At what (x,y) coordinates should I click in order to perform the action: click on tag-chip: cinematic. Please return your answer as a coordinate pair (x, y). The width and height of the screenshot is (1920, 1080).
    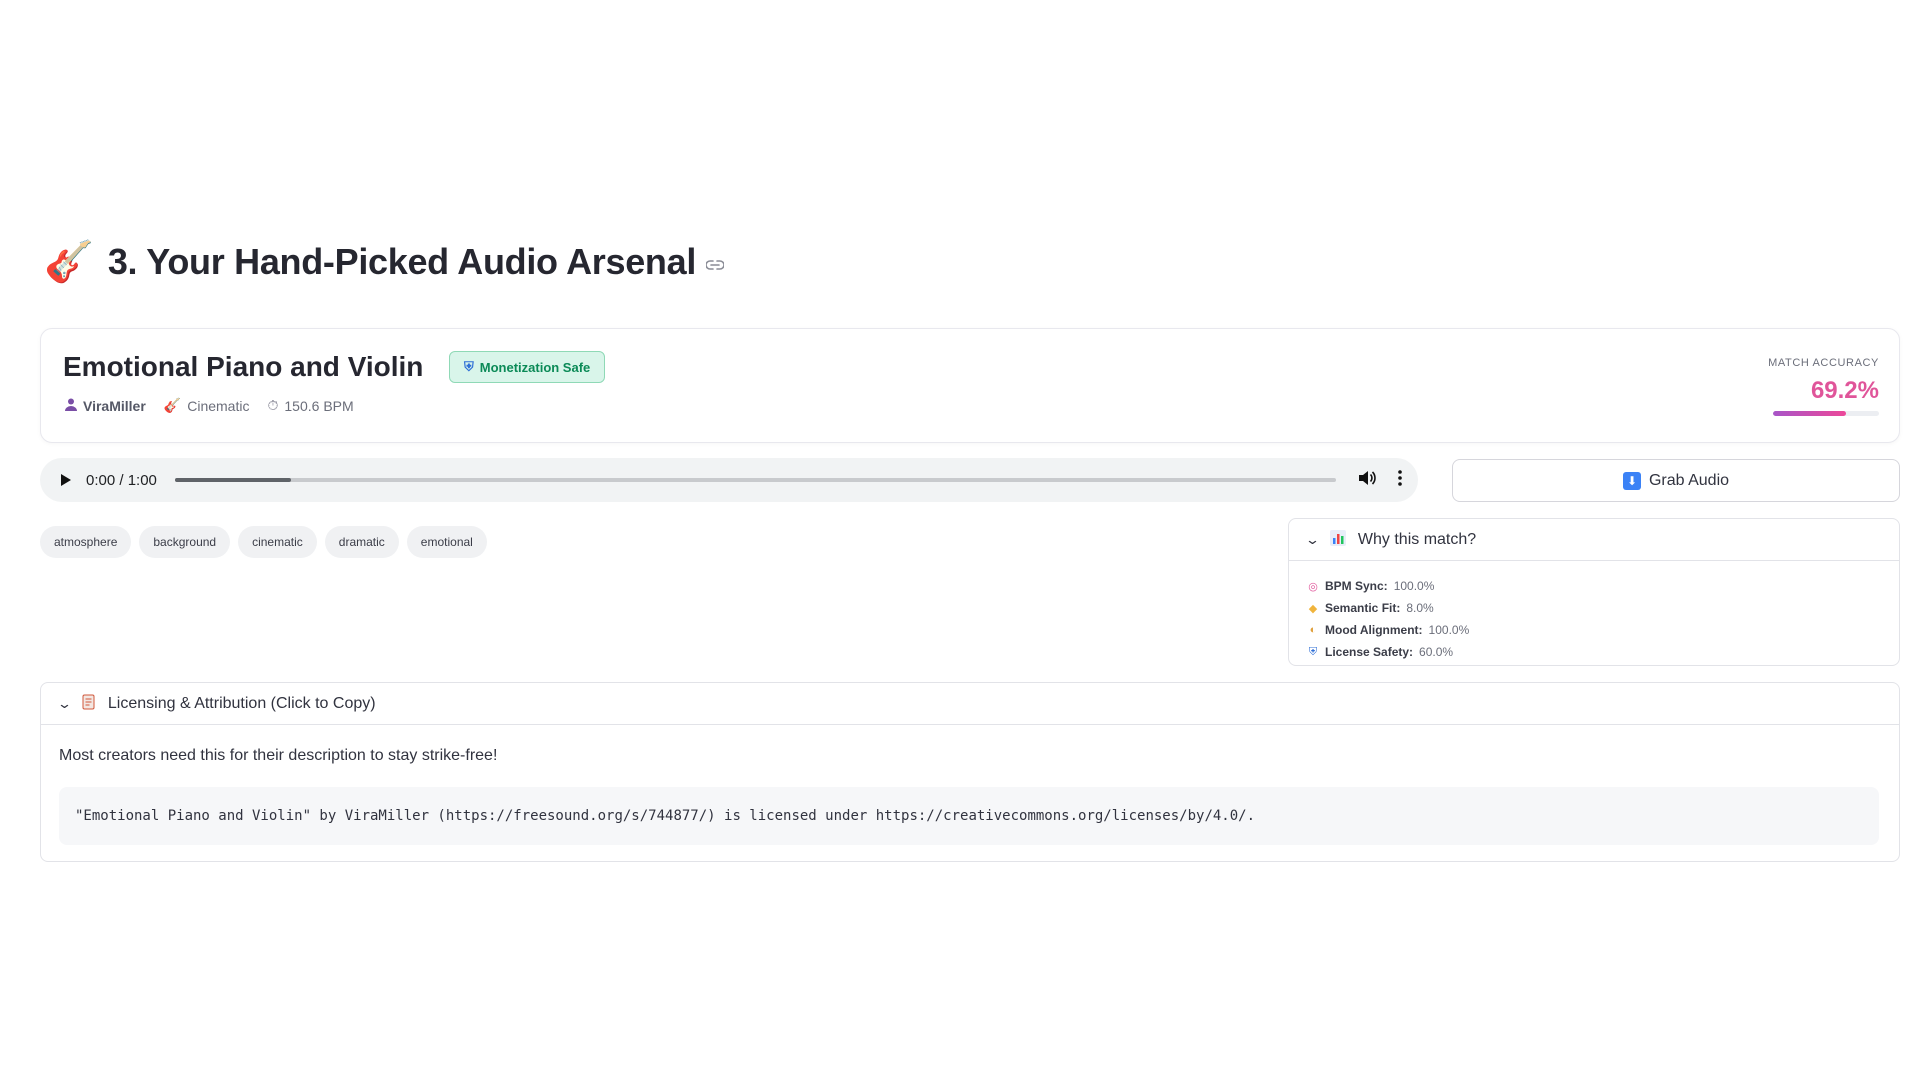
    Looking at the image, I should click on (277, 542).